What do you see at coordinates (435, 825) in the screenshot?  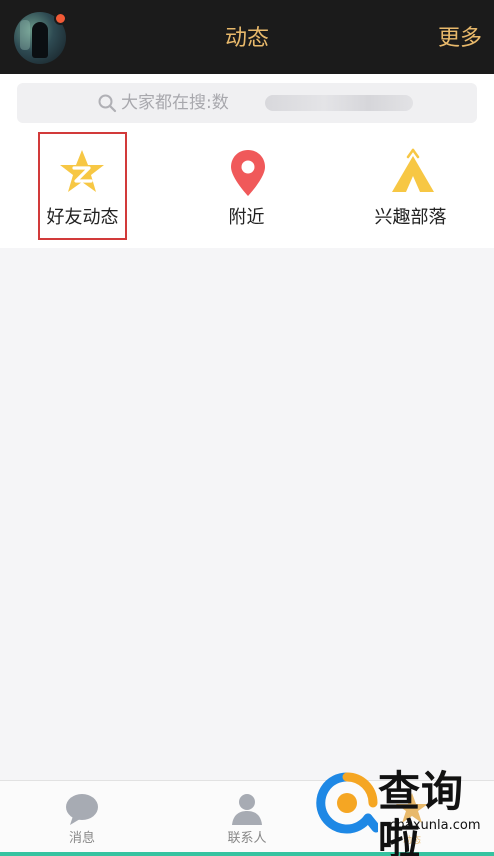 I see `watermark-domain: chaxunla.com` at bounding box center [435, 825].